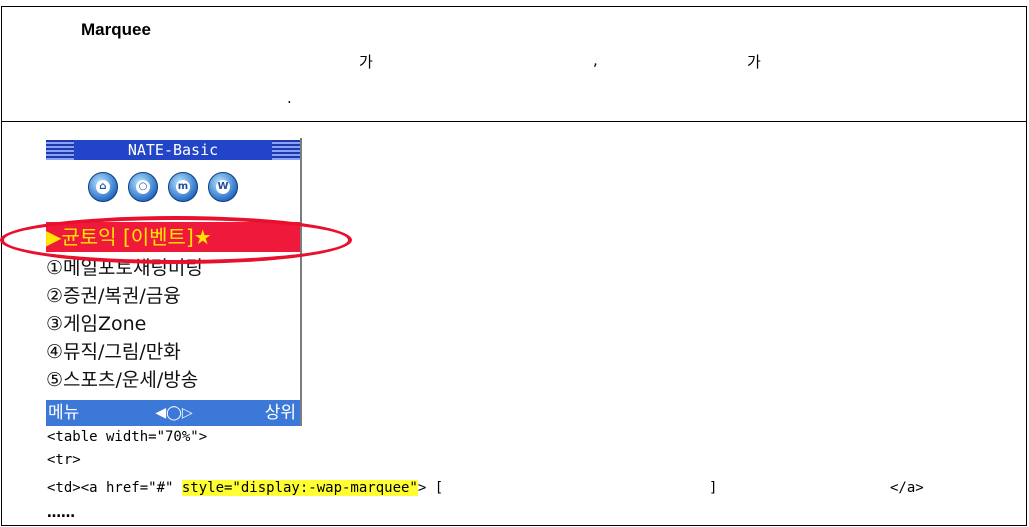  I want to click on search-icon: ○, so click(143, 187).